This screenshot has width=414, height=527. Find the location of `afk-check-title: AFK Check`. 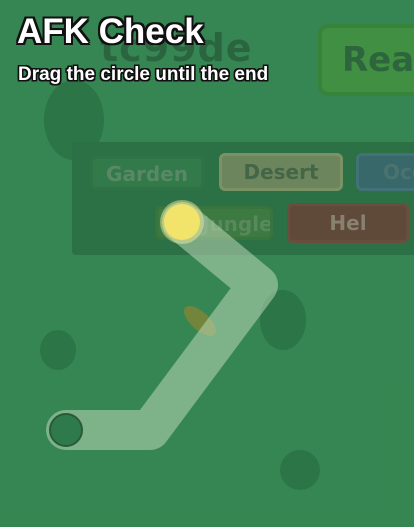

afk-check-title: AFK Check is located at coordinates (110, 31).